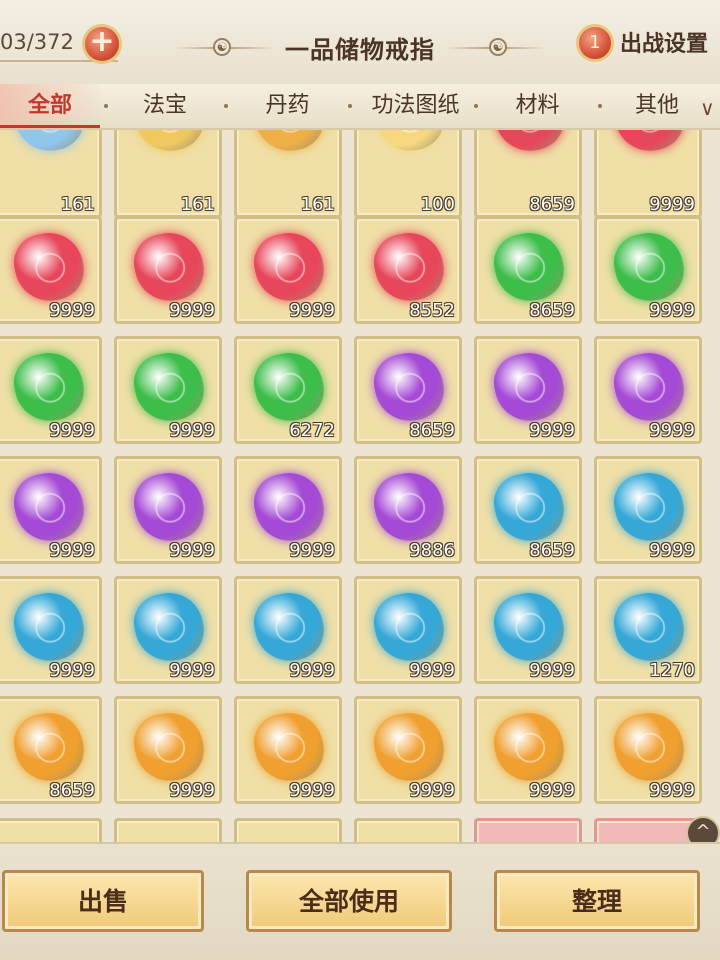  What do you see at coordinates (408, 174) in the screenshot?
I see `inventory-slot: 100` at bounding box center [408, 174].